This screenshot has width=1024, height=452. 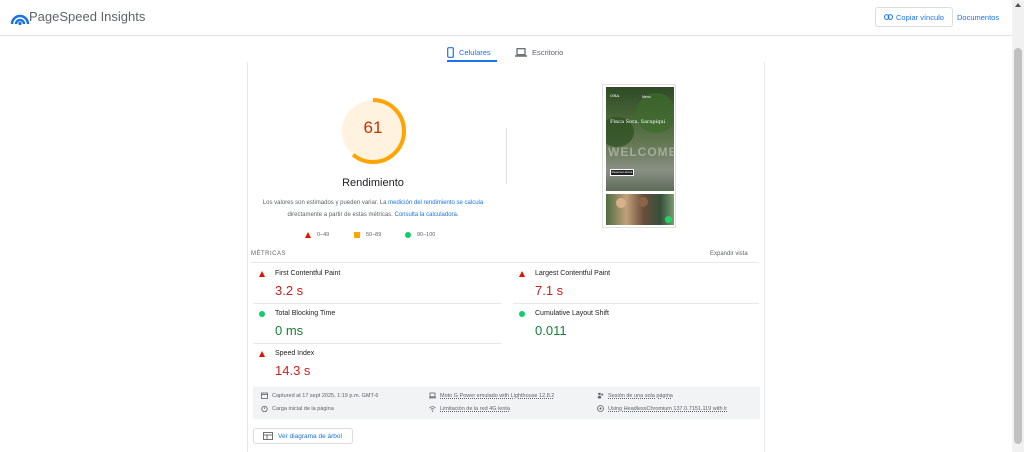 I want to click on thumbnail-photo, so click(x=640, y=209).